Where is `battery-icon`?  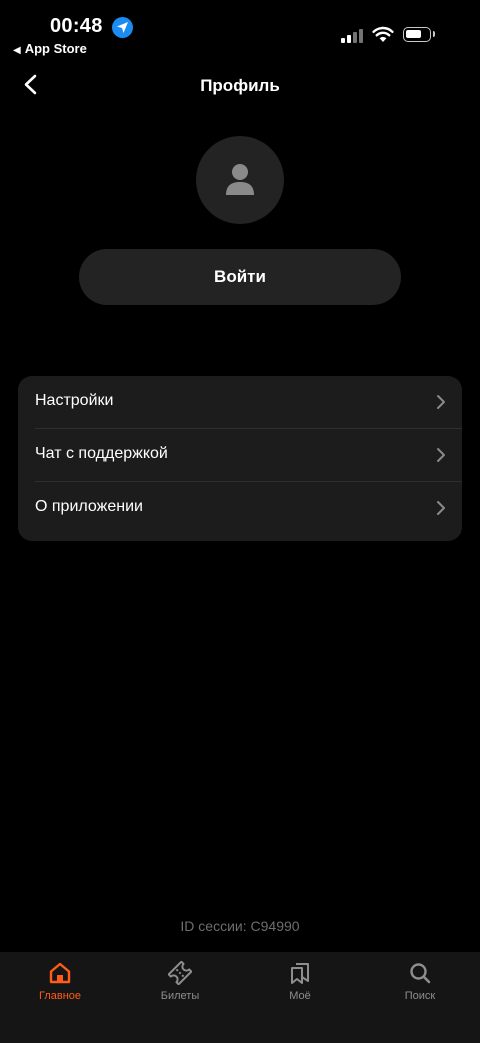 battery-icon is located at coordinates (419, 34).